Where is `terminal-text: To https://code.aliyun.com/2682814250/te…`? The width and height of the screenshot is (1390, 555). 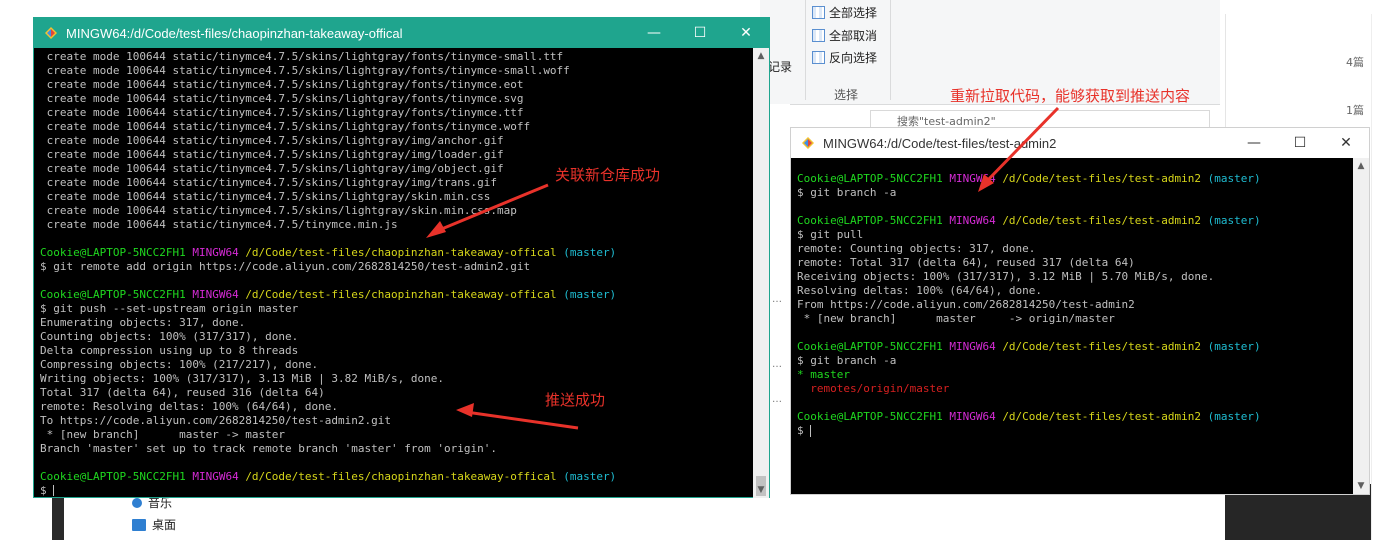 terminal-text: To https://code.aliyun.com/2682814250/te… is located at coordinates (215, 420).